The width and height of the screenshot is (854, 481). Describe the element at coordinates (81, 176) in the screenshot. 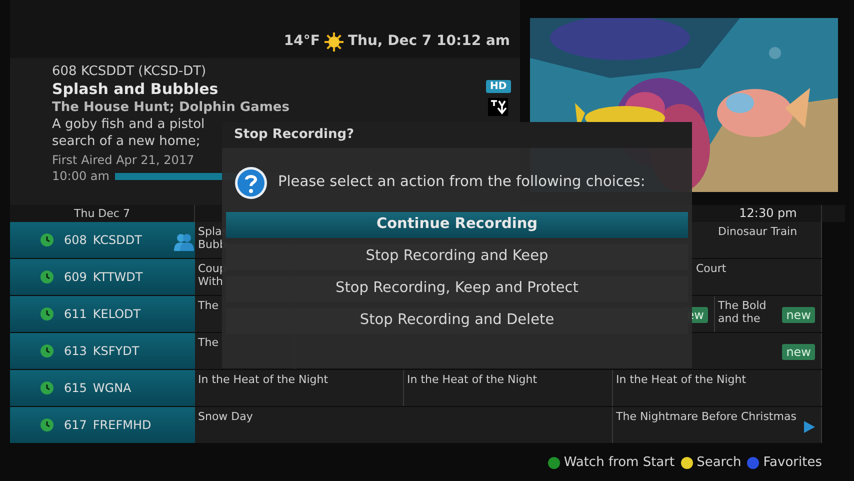

I see `start-time: 10:00 am` at that location.